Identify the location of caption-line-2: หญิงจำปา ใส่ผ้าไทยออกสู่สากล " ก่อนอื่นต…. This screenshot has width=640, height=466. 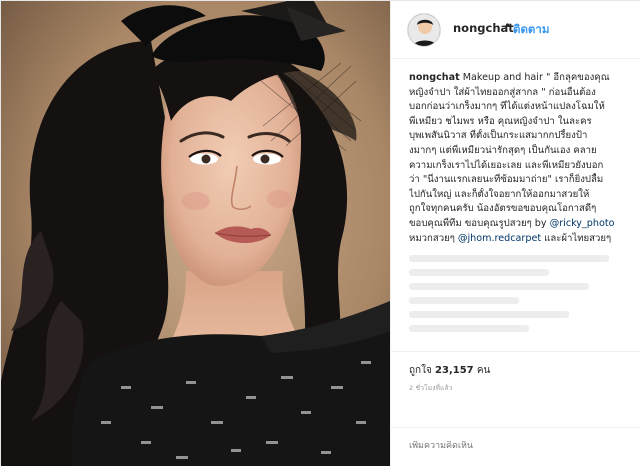
(502, 92).